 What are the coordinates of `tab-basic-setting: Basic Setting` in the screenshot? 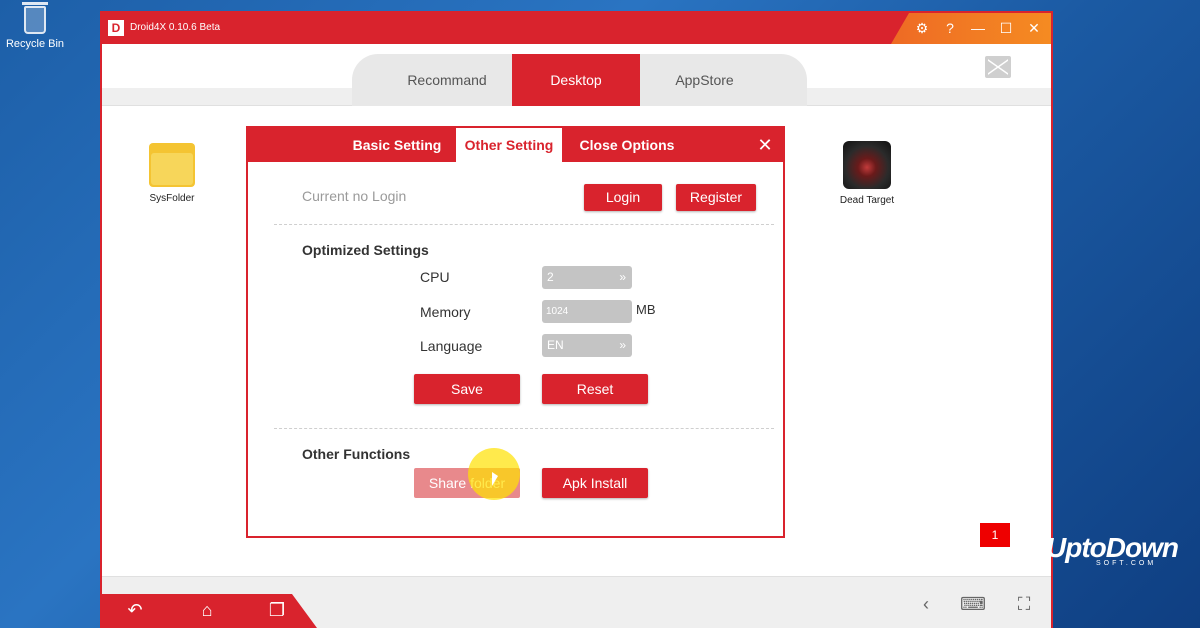 It's located at (397, 145).